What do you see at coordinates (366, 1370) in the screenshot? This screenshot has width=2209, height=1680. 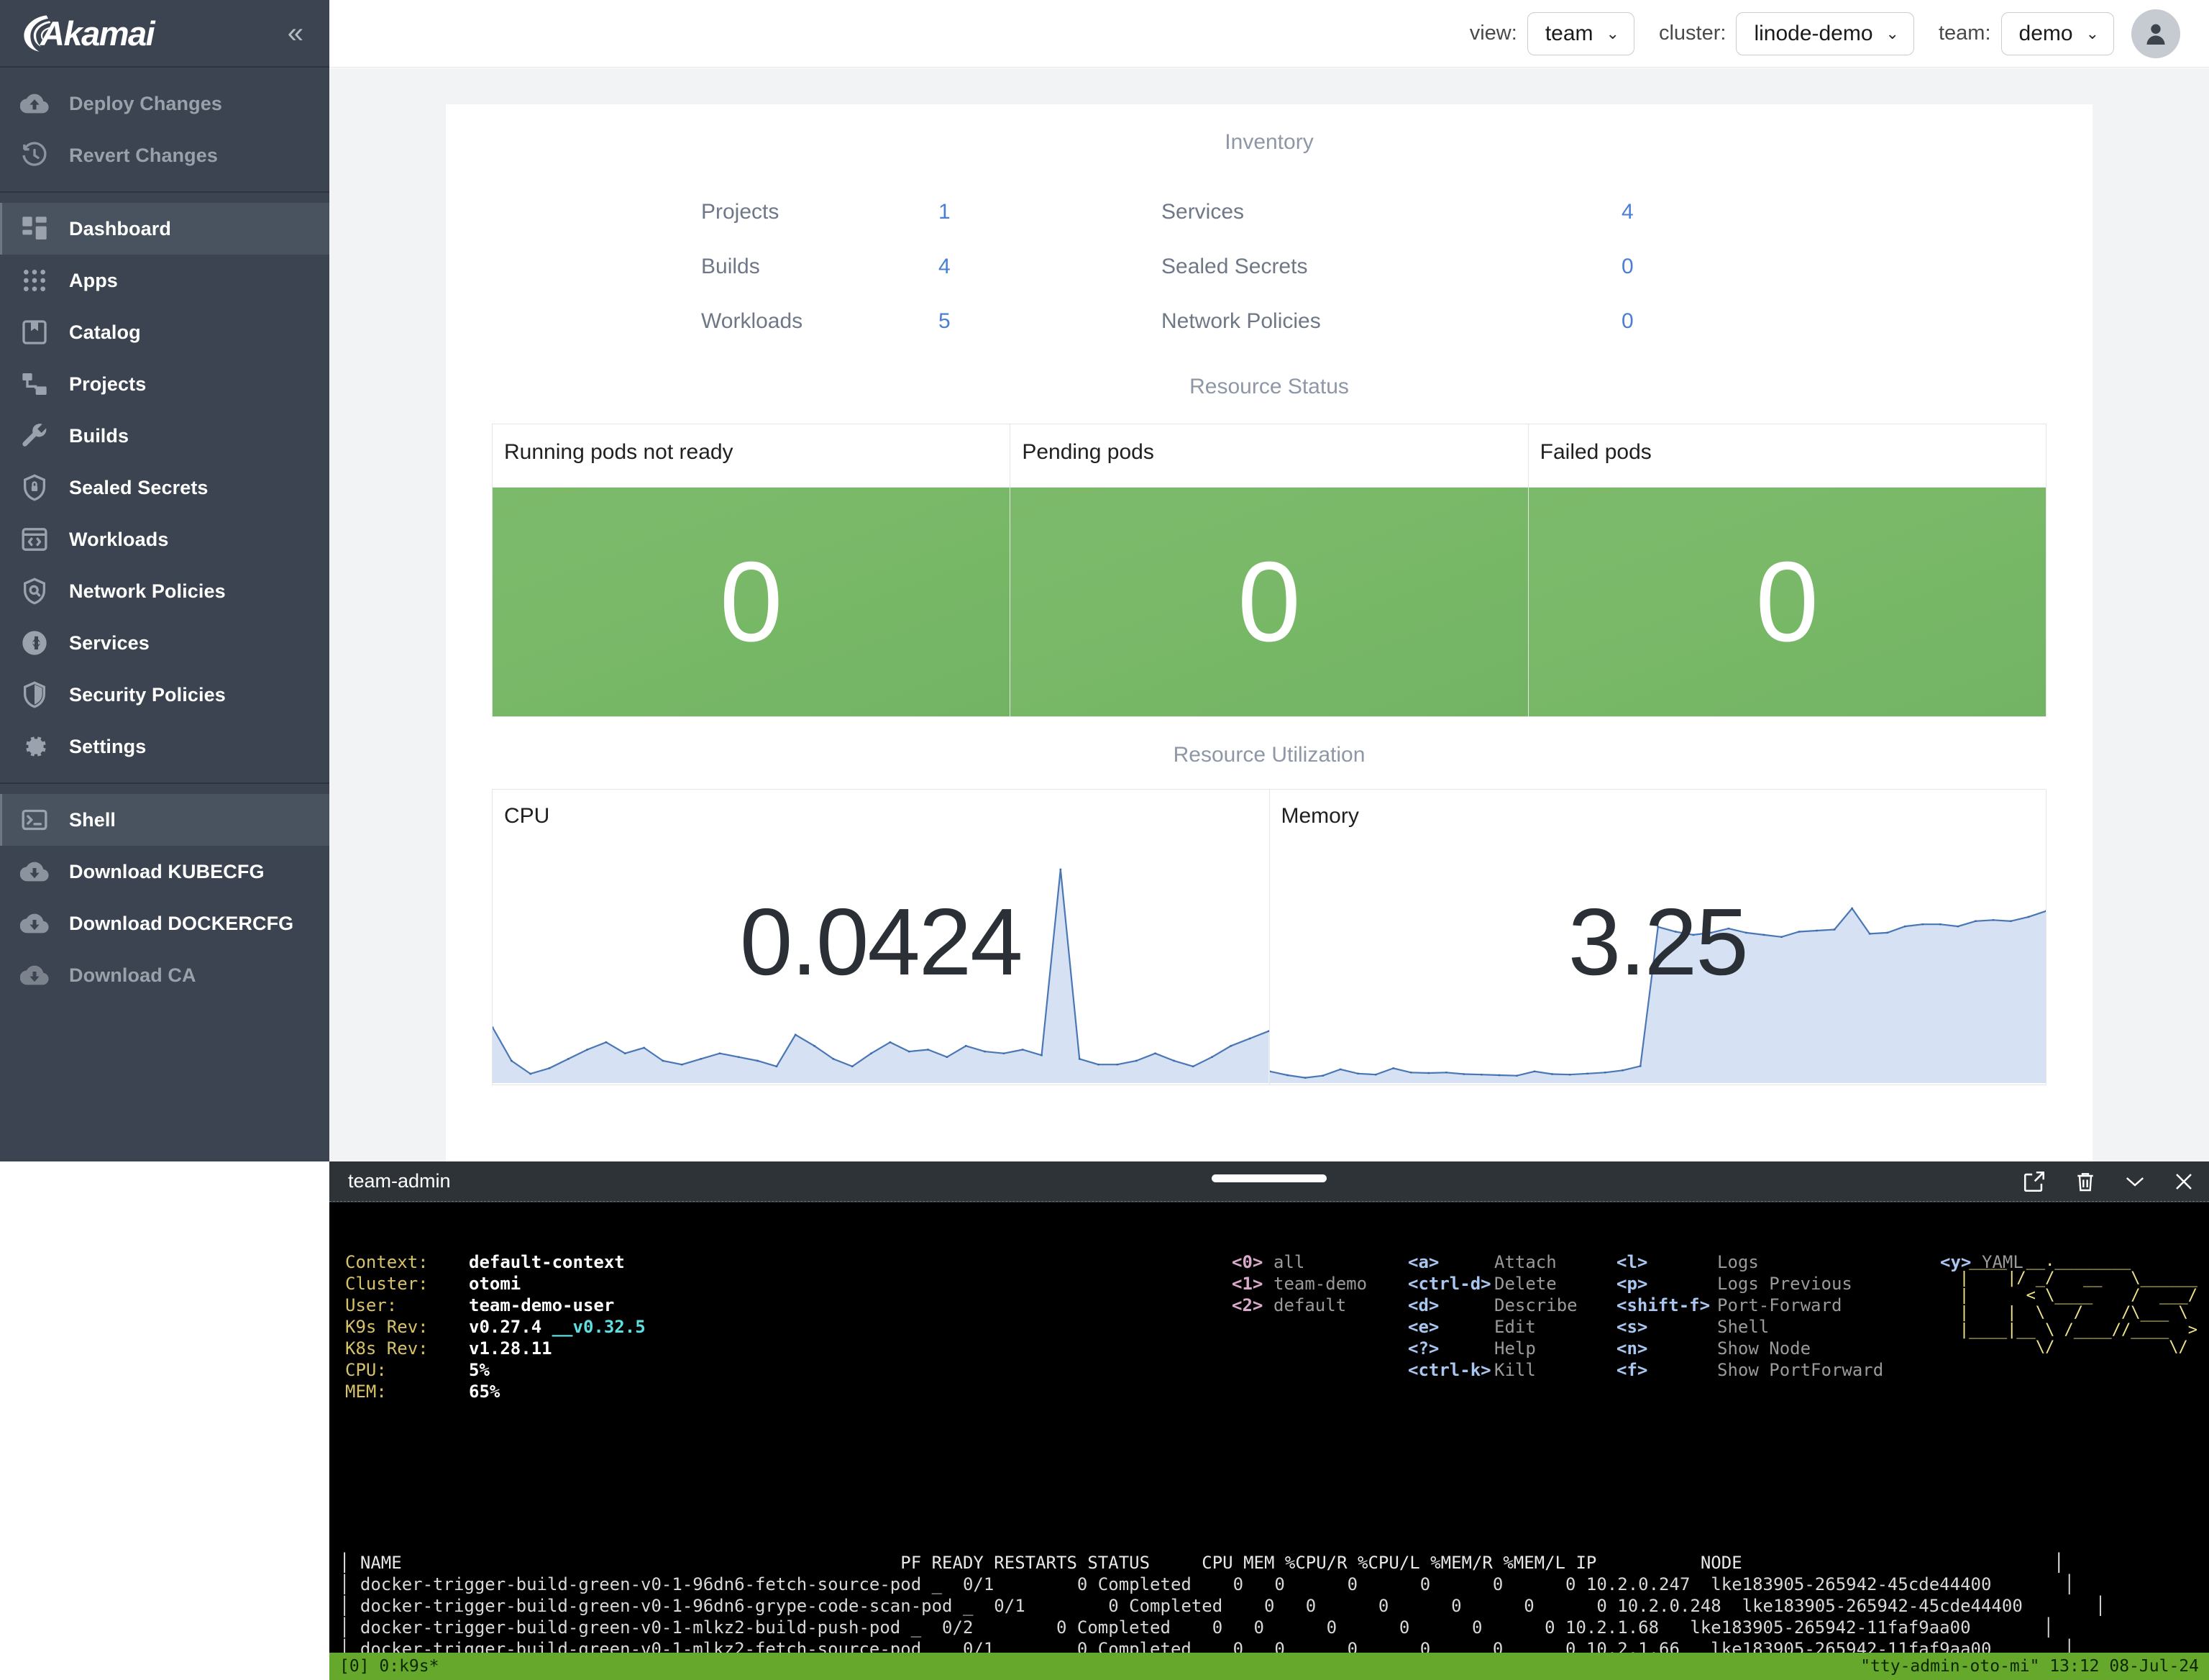 I see `k9s-info-key: CPU:` at bounding box center [366, 1370].